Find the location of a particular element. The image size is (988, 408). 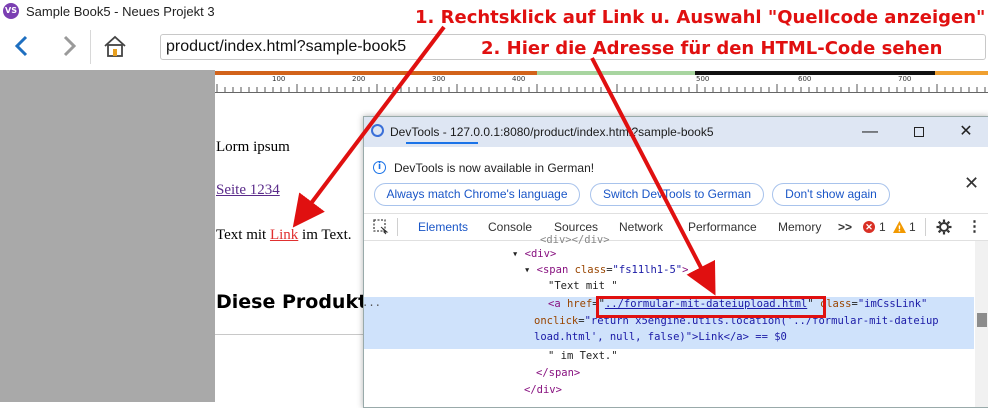

page-link-seite: Seite 1234 is located at coordinates (248, 190).